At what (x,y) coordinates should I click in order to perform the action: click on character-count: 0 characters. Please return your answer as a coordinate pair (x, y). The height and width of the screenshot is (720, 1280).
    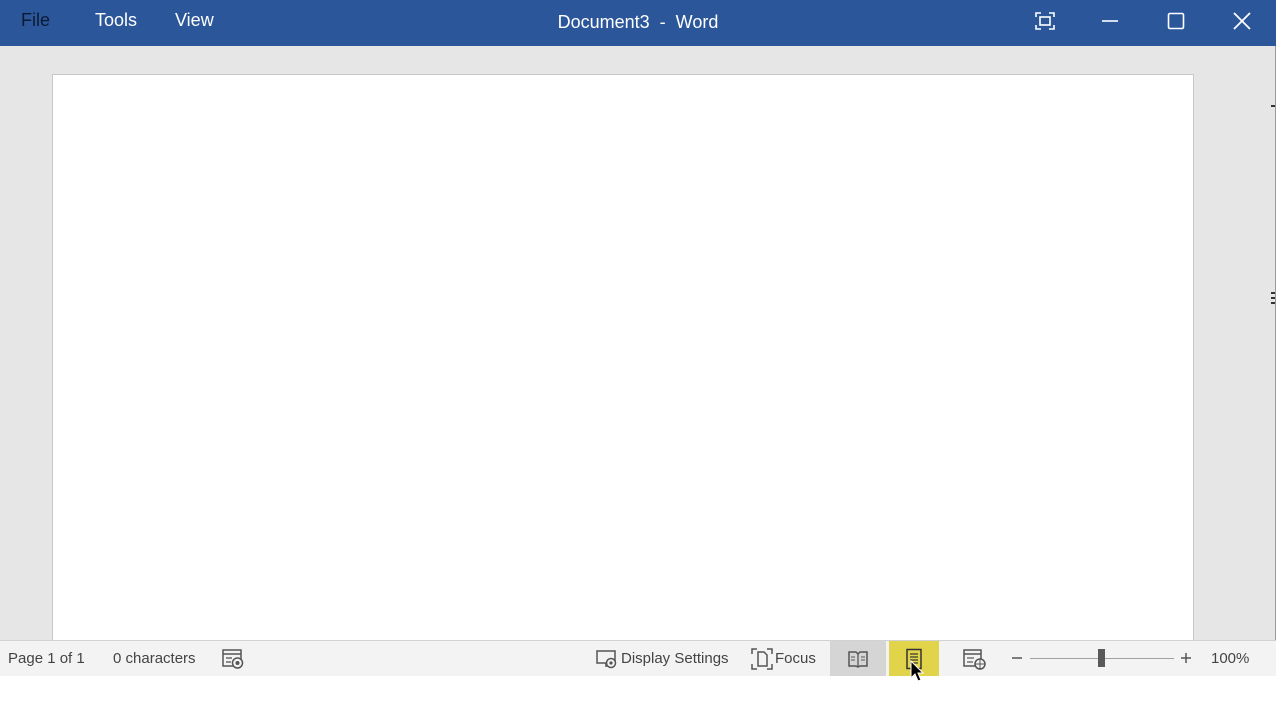
    Looking at the image, I should click on (154, 658).